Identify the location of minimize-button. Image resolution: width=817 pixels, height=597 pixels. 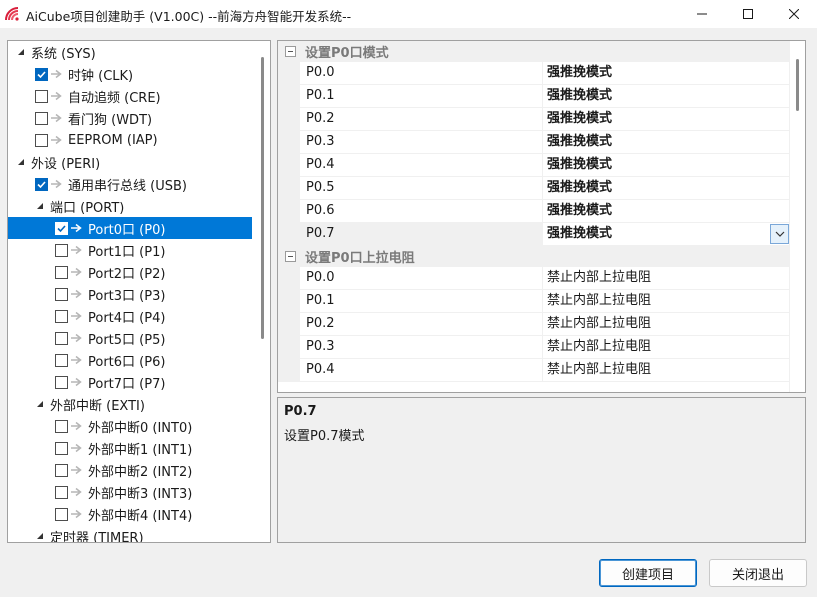
(702, 14).